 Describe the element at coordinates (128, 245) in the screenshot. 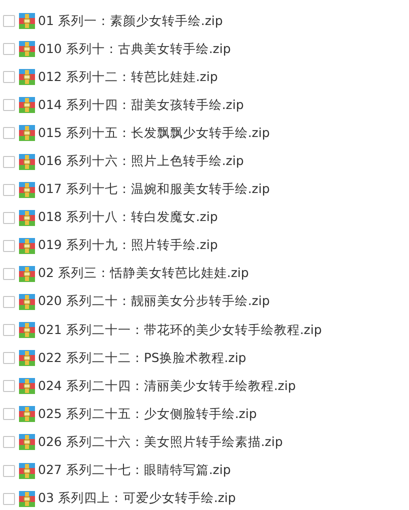

I see `file-name: 019 系列十九：照片转手绘.zip` at that location.